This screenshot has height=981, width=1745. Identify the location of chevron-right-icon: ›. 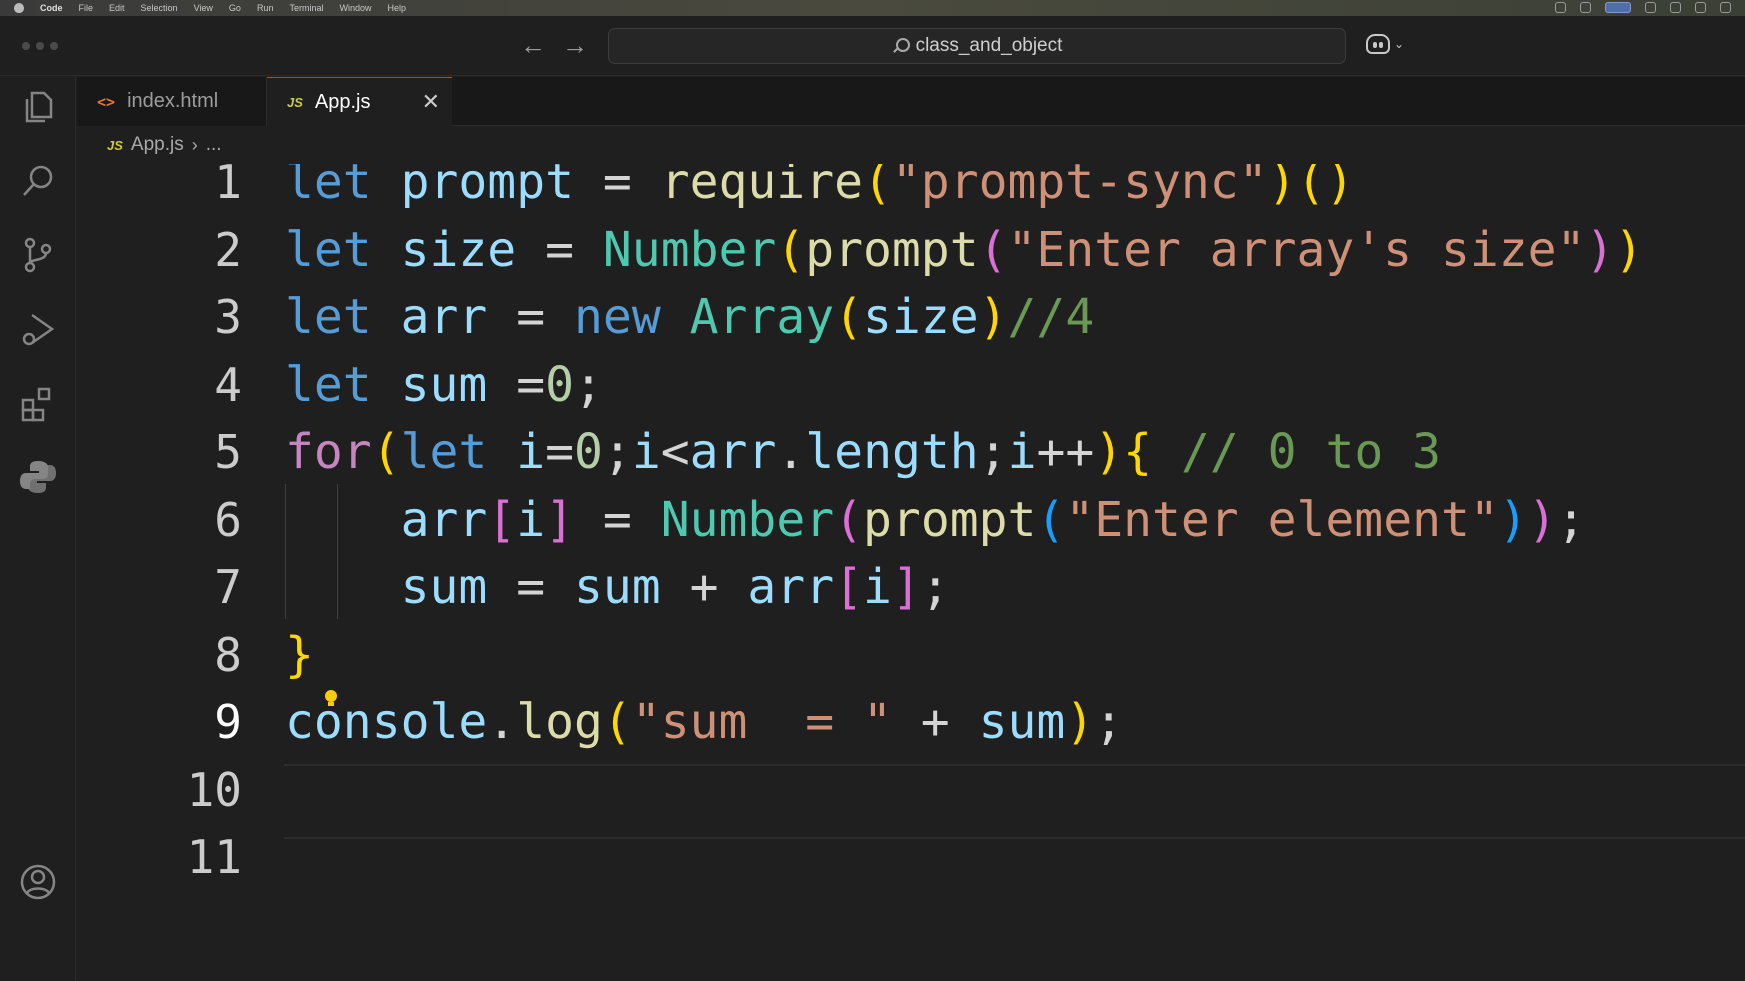
(194, 144).